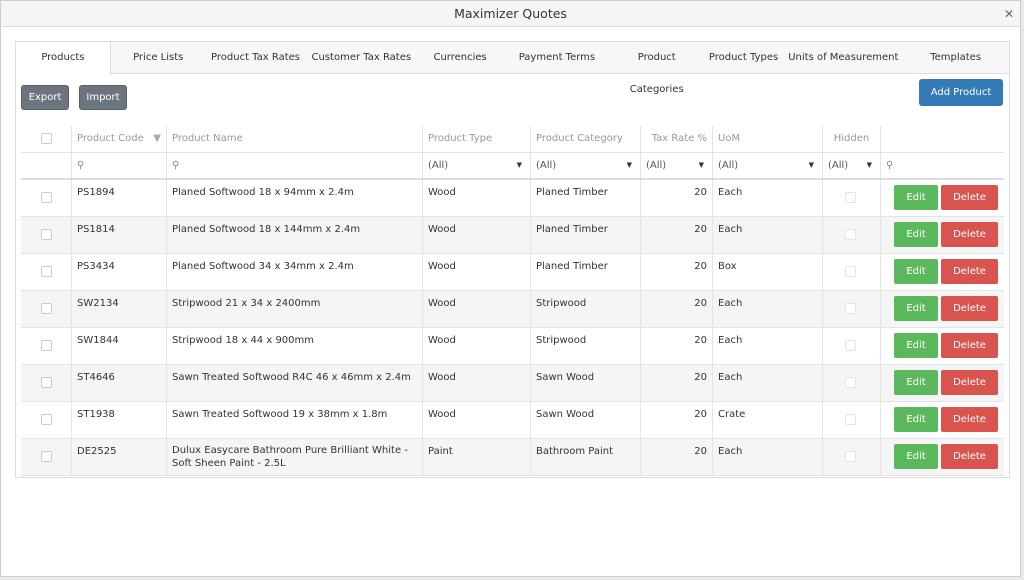 This screenshot has width=1024, height=580. Describe the element at coordinates (557, 58) in the screenshot. I see `tab-payment-terms: Payment Terms` at that location.